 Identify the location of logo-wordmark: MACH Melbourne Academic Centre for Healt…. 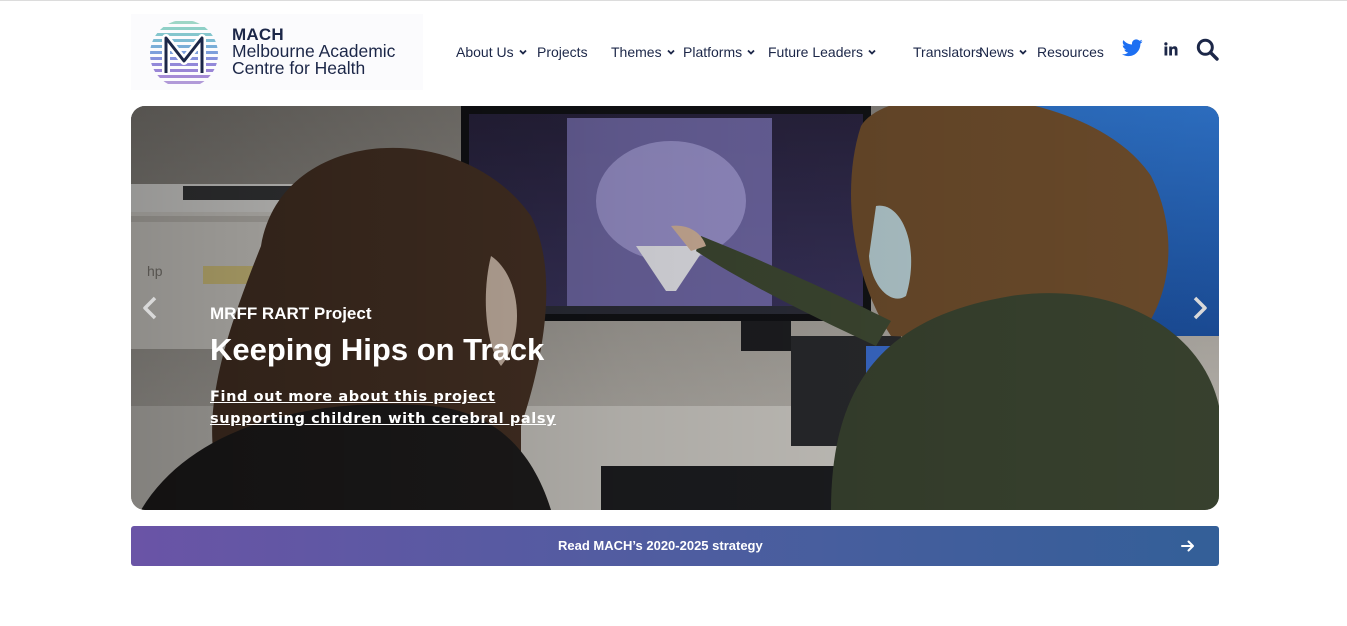
(313, 51).